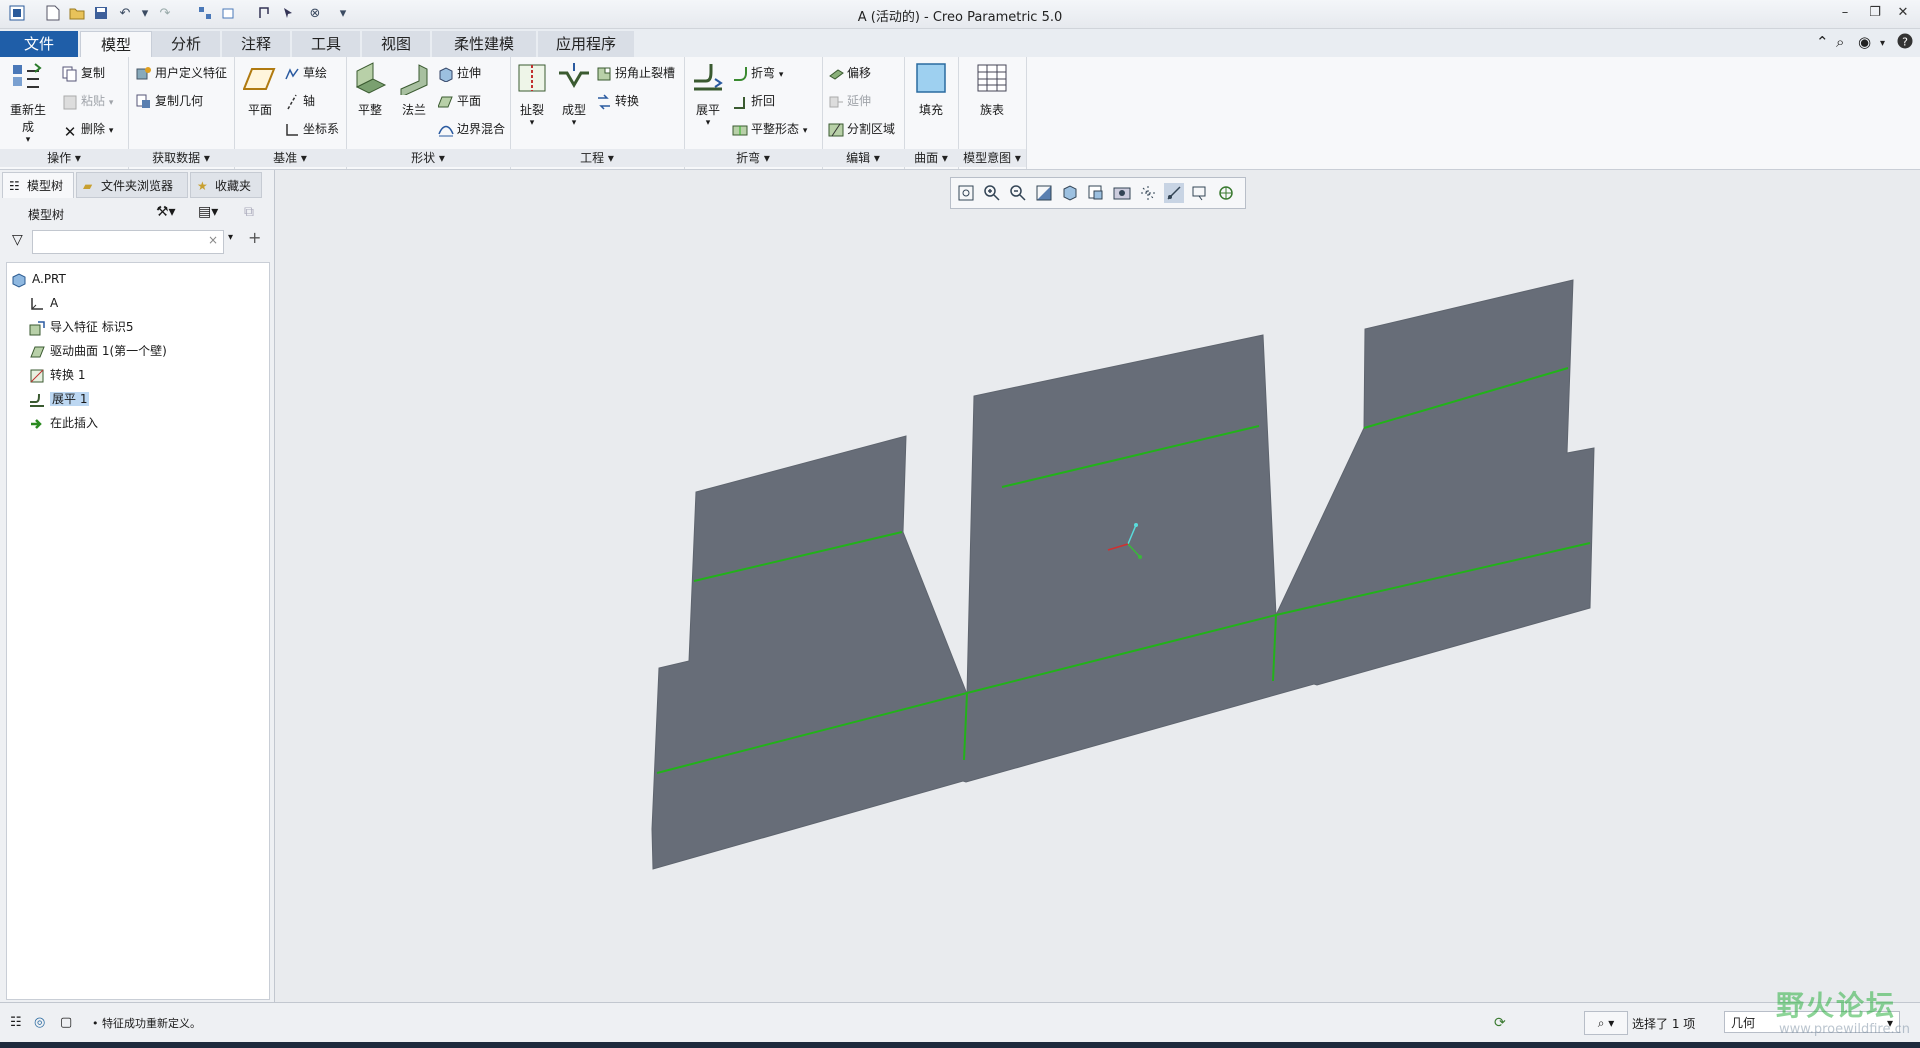 The width and height of the screenshot is (1920, 1048). Describe the element at coordinates (1822, 42) in the screenshot. I see `collapse-ribbon-icon: ⌃` at that location.